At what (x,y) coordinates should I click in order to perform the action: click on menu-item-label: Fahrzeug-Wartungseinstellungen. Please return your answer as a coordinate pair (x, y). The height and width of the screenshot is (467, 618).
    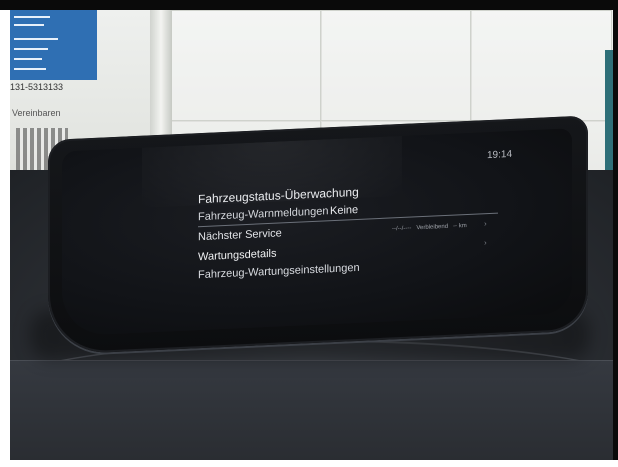
    Looking at the image, I should click on (279, 271).